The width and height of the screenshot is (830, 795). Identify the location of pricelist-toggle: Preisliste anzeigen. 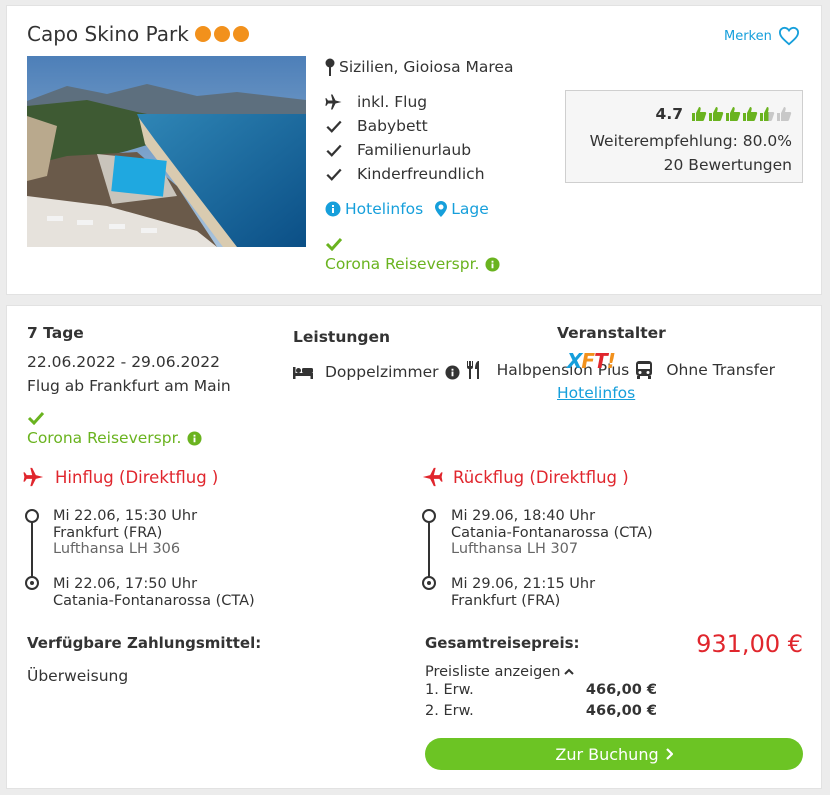
(500, 672).